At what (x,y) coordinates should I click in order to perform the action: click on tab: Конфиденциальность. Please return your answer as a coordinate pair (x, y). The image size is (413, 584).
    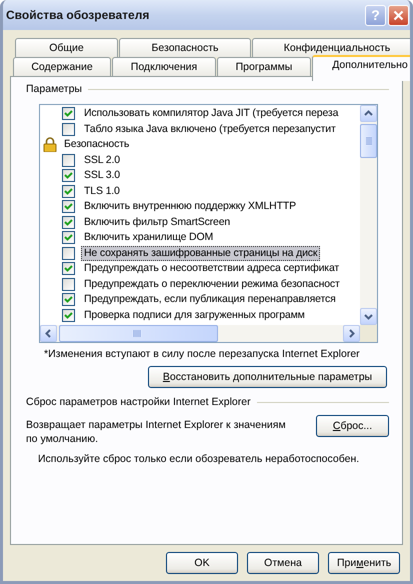
    Looking at the image, I should click on (331, 47).